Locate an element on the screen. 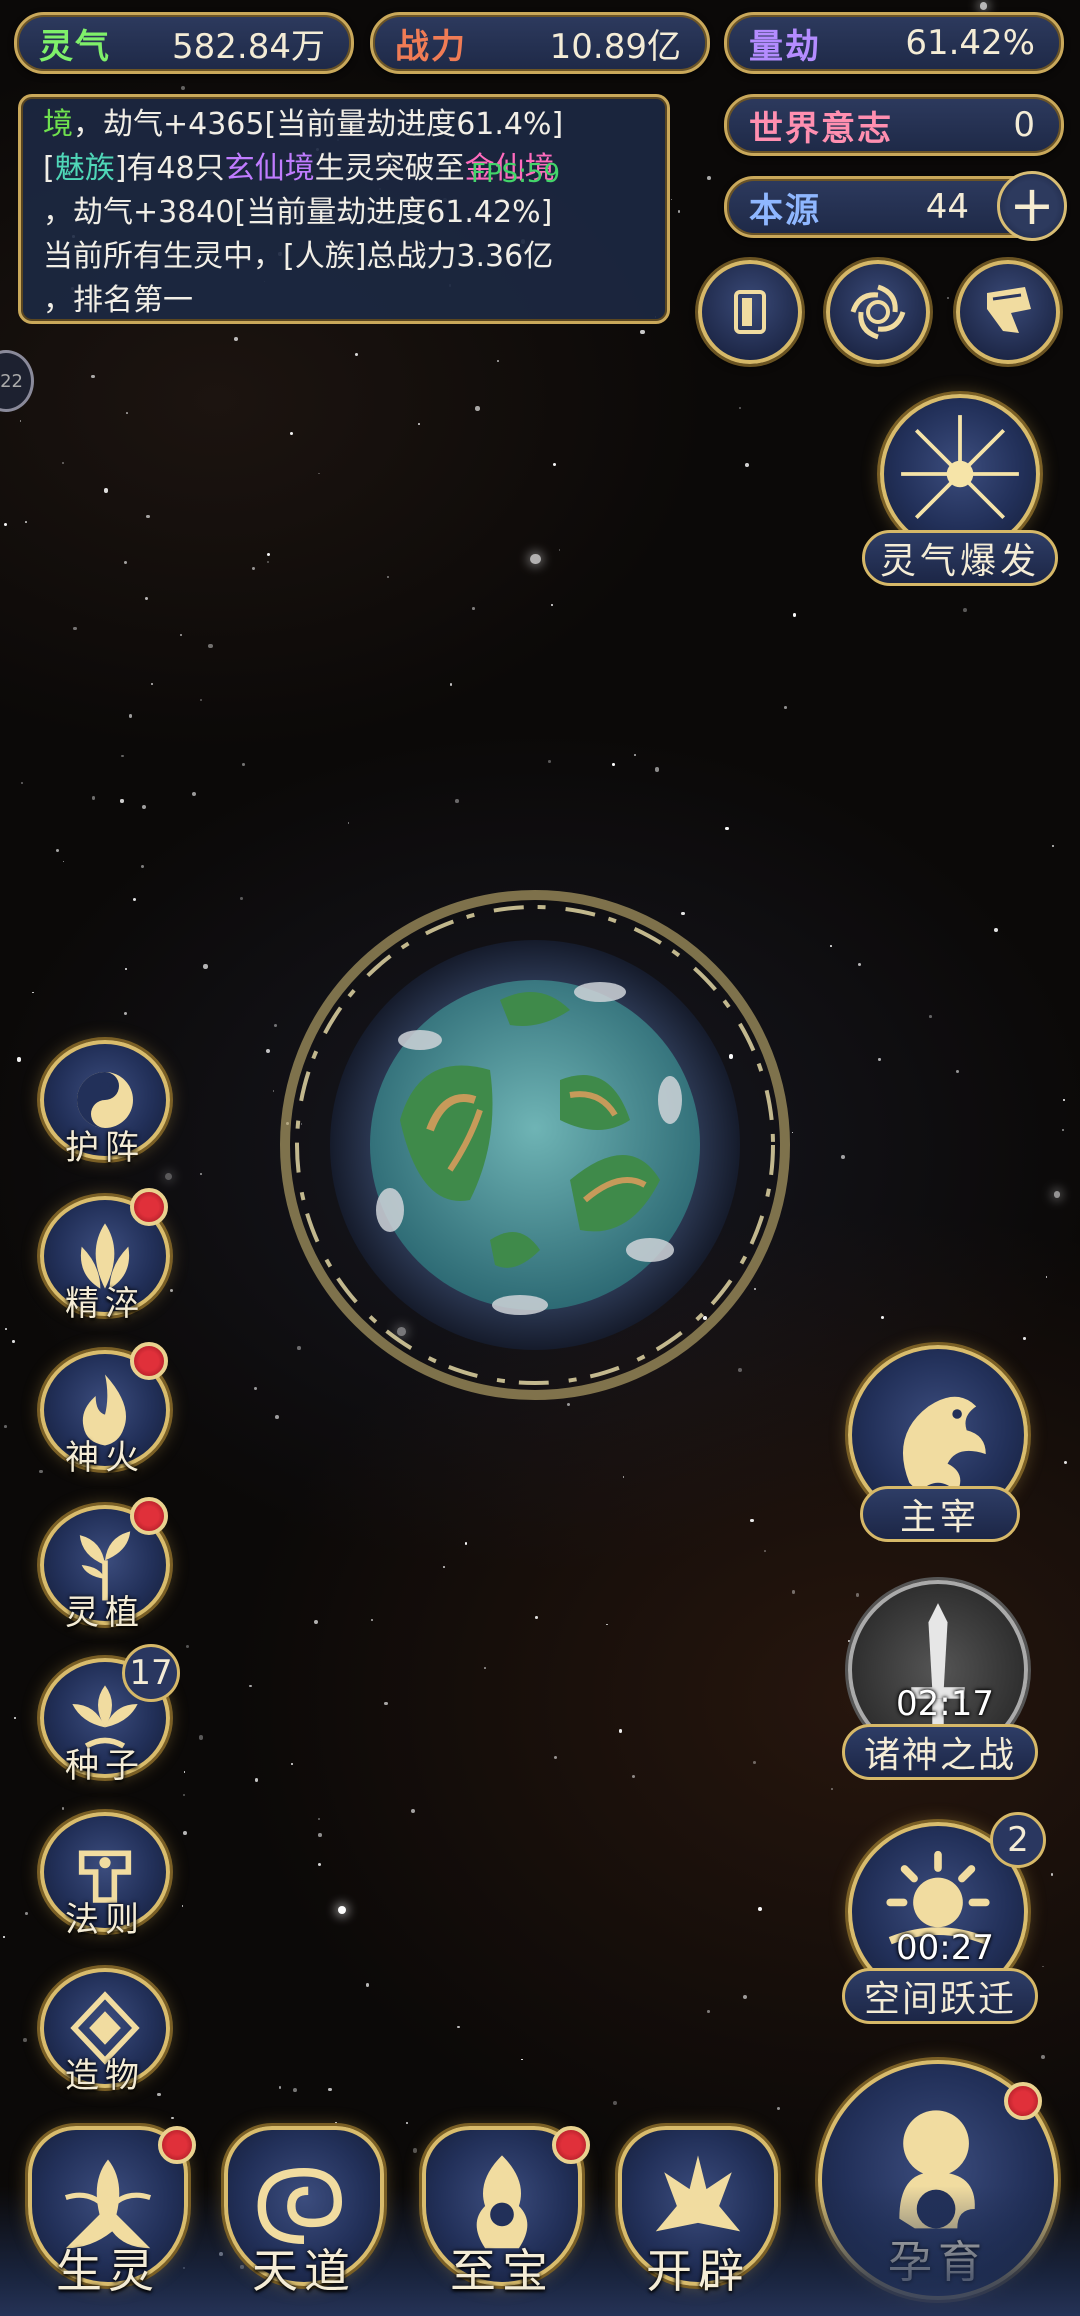 This screenshot has height=2316, width=1080. bottom-menu-item: 生灵 is located at coordinates (108, 2210).